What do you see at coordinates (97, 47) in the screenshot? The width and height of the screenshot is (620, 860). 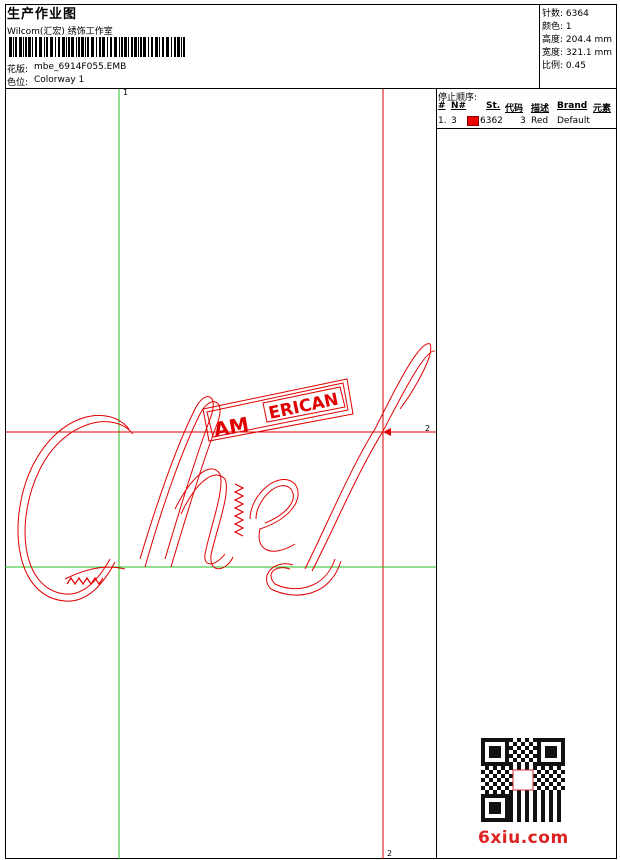 I see `barcode` at bounding box center [97, 47].